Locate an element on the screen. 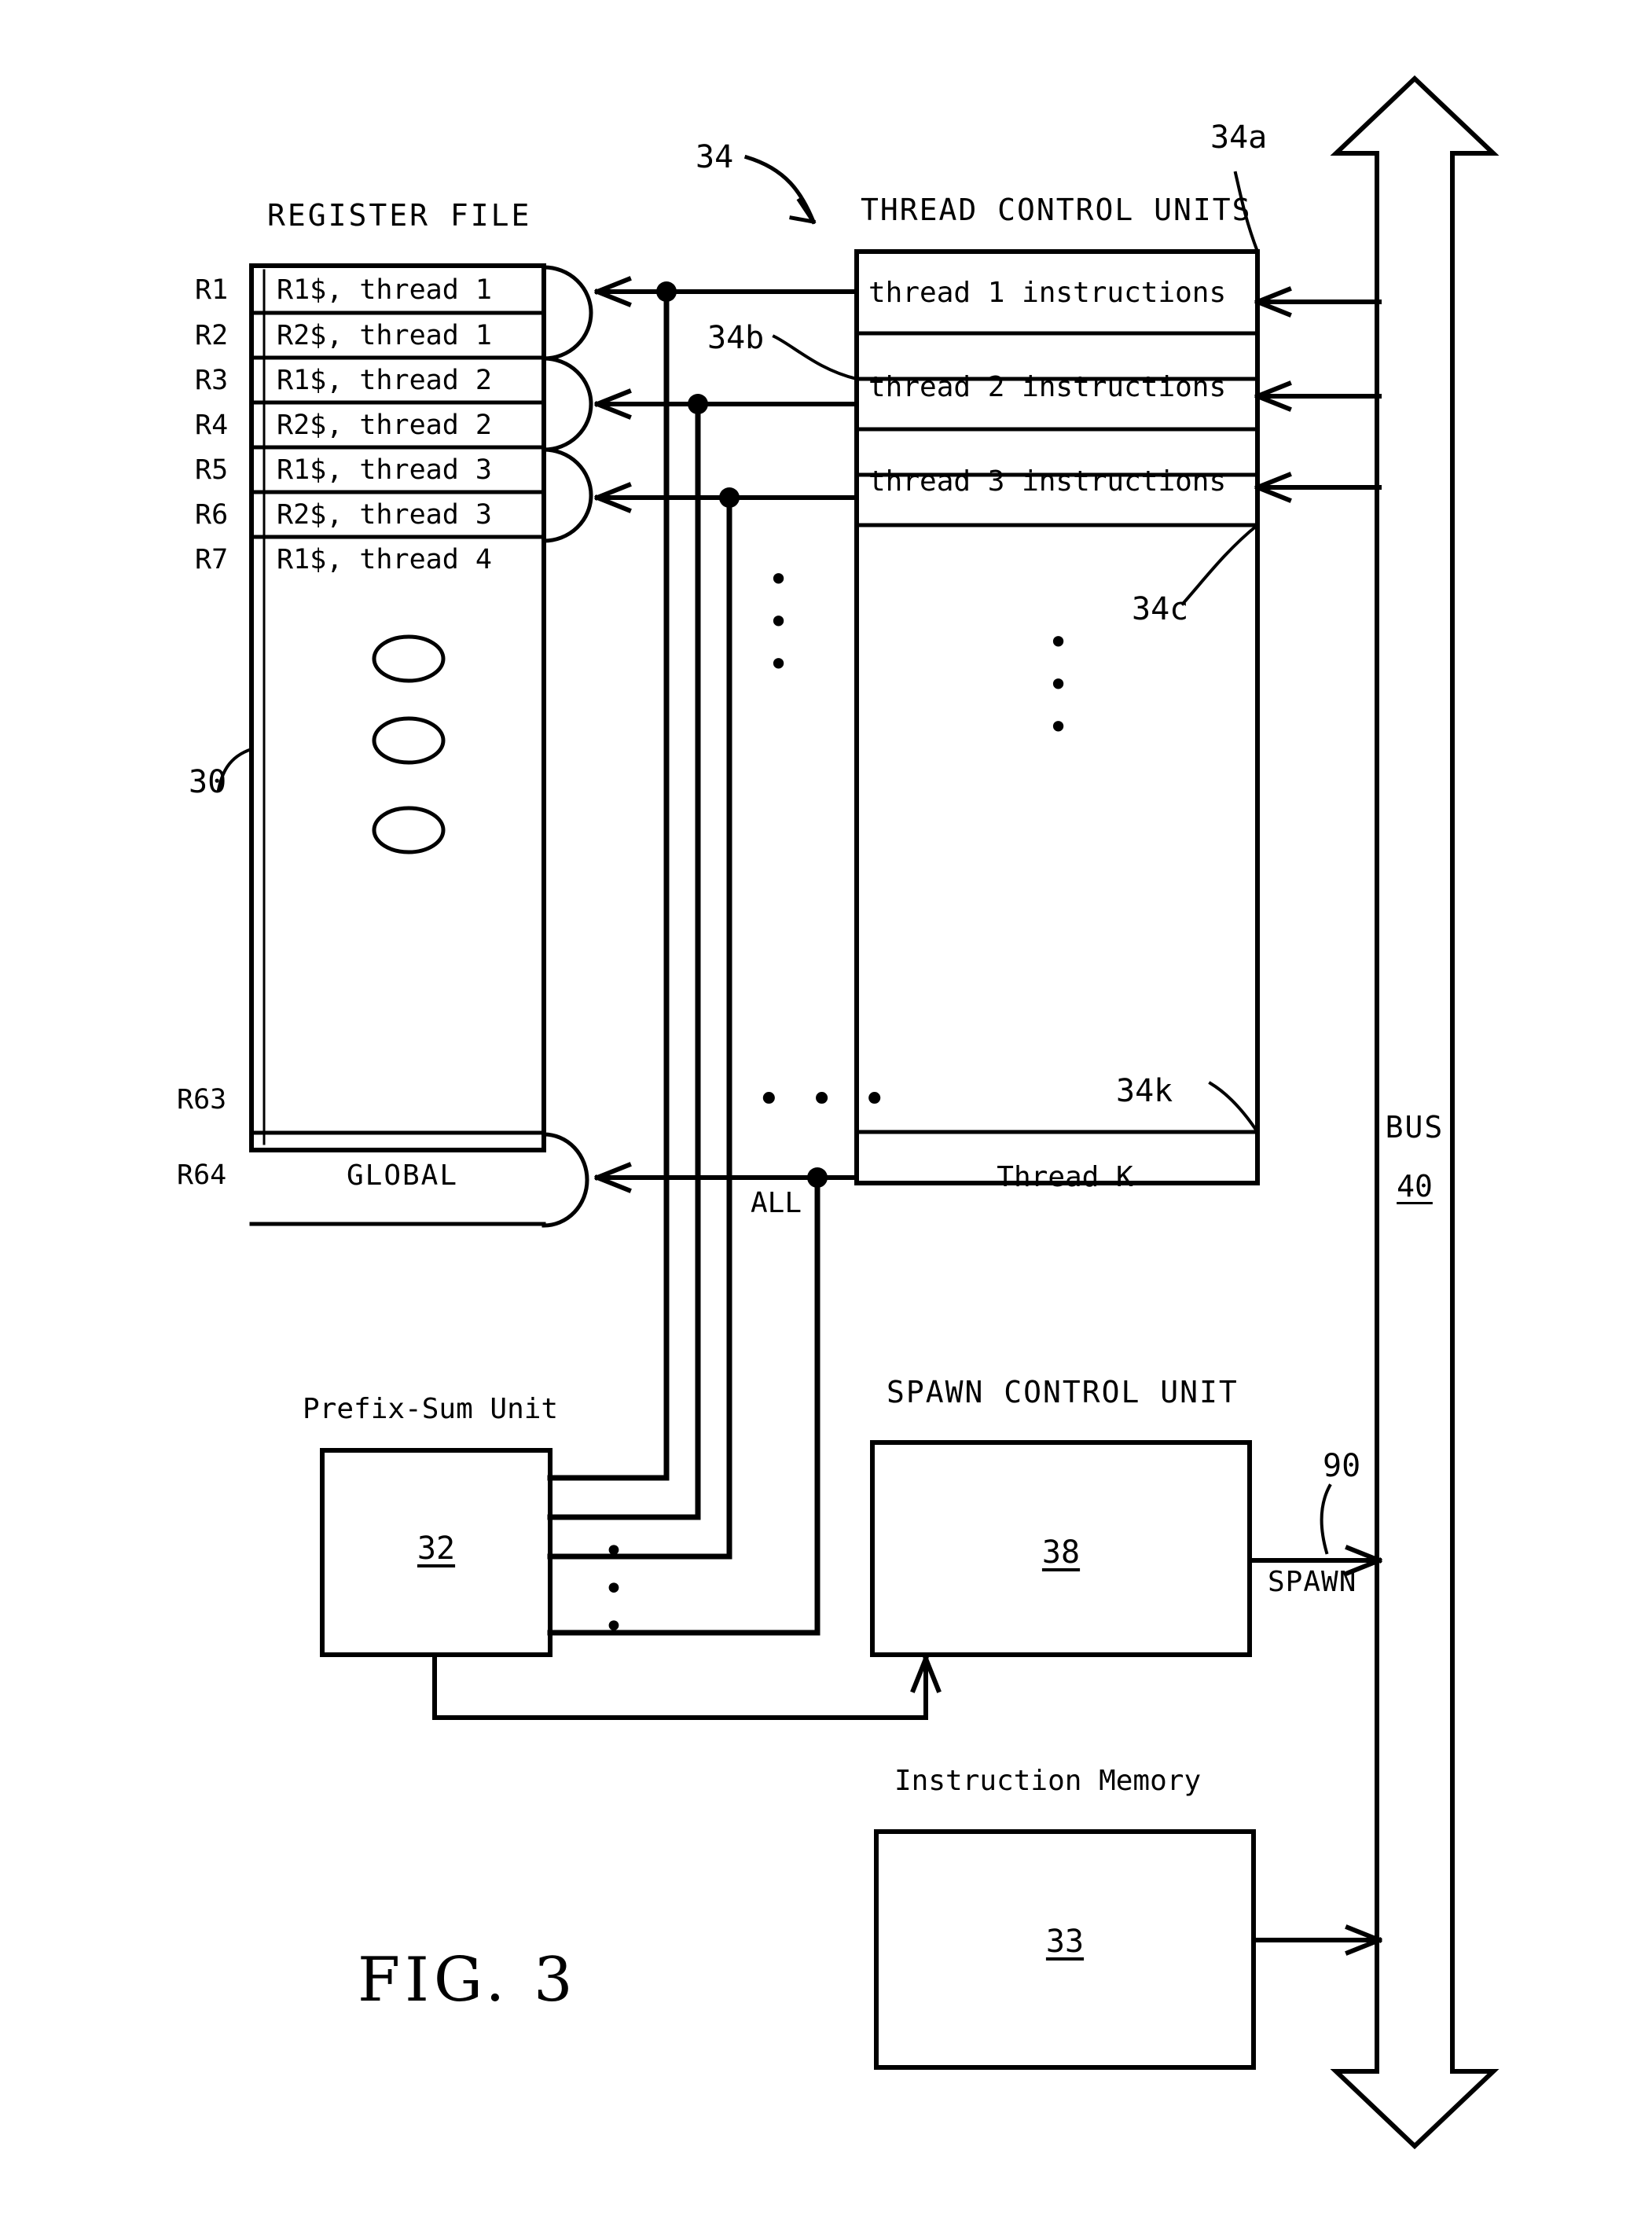  register-file-ref: 30 is located at coordinates (208, 782).